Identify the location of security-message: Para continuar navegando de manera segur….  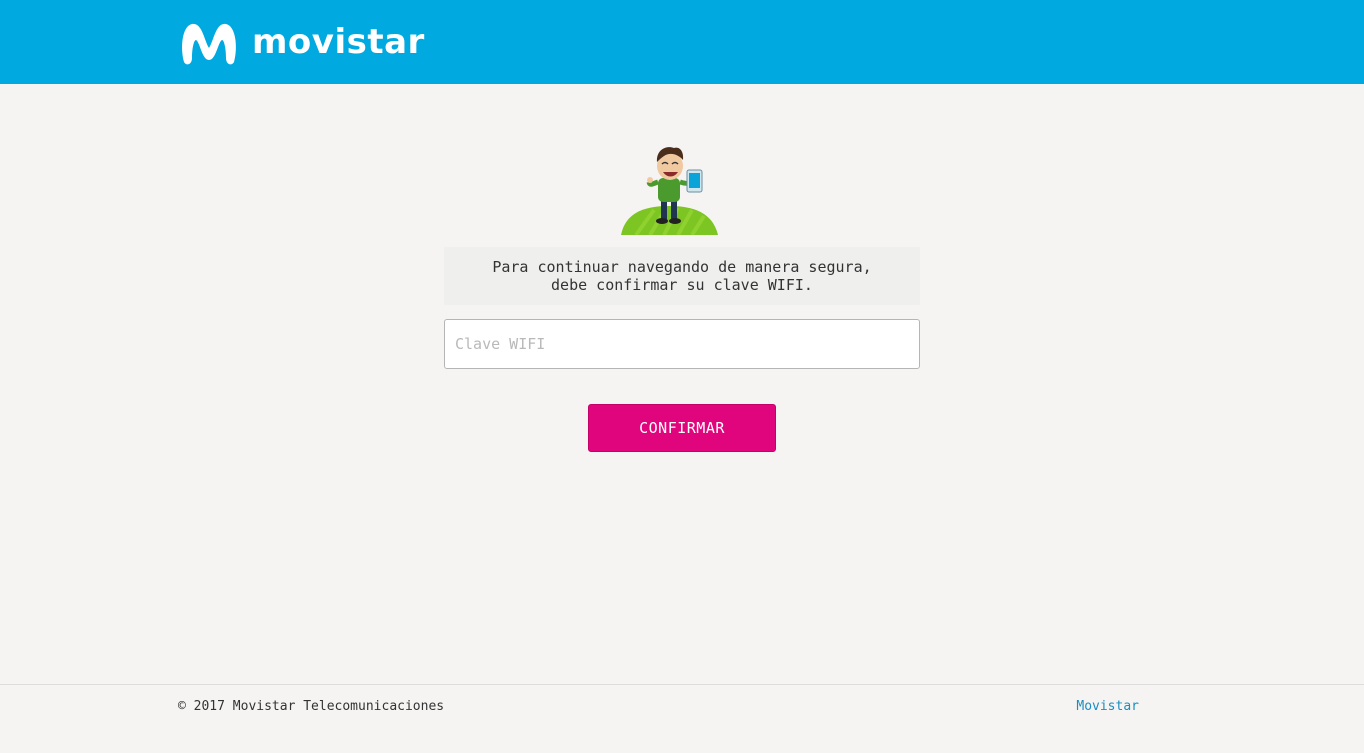
(682, 276).